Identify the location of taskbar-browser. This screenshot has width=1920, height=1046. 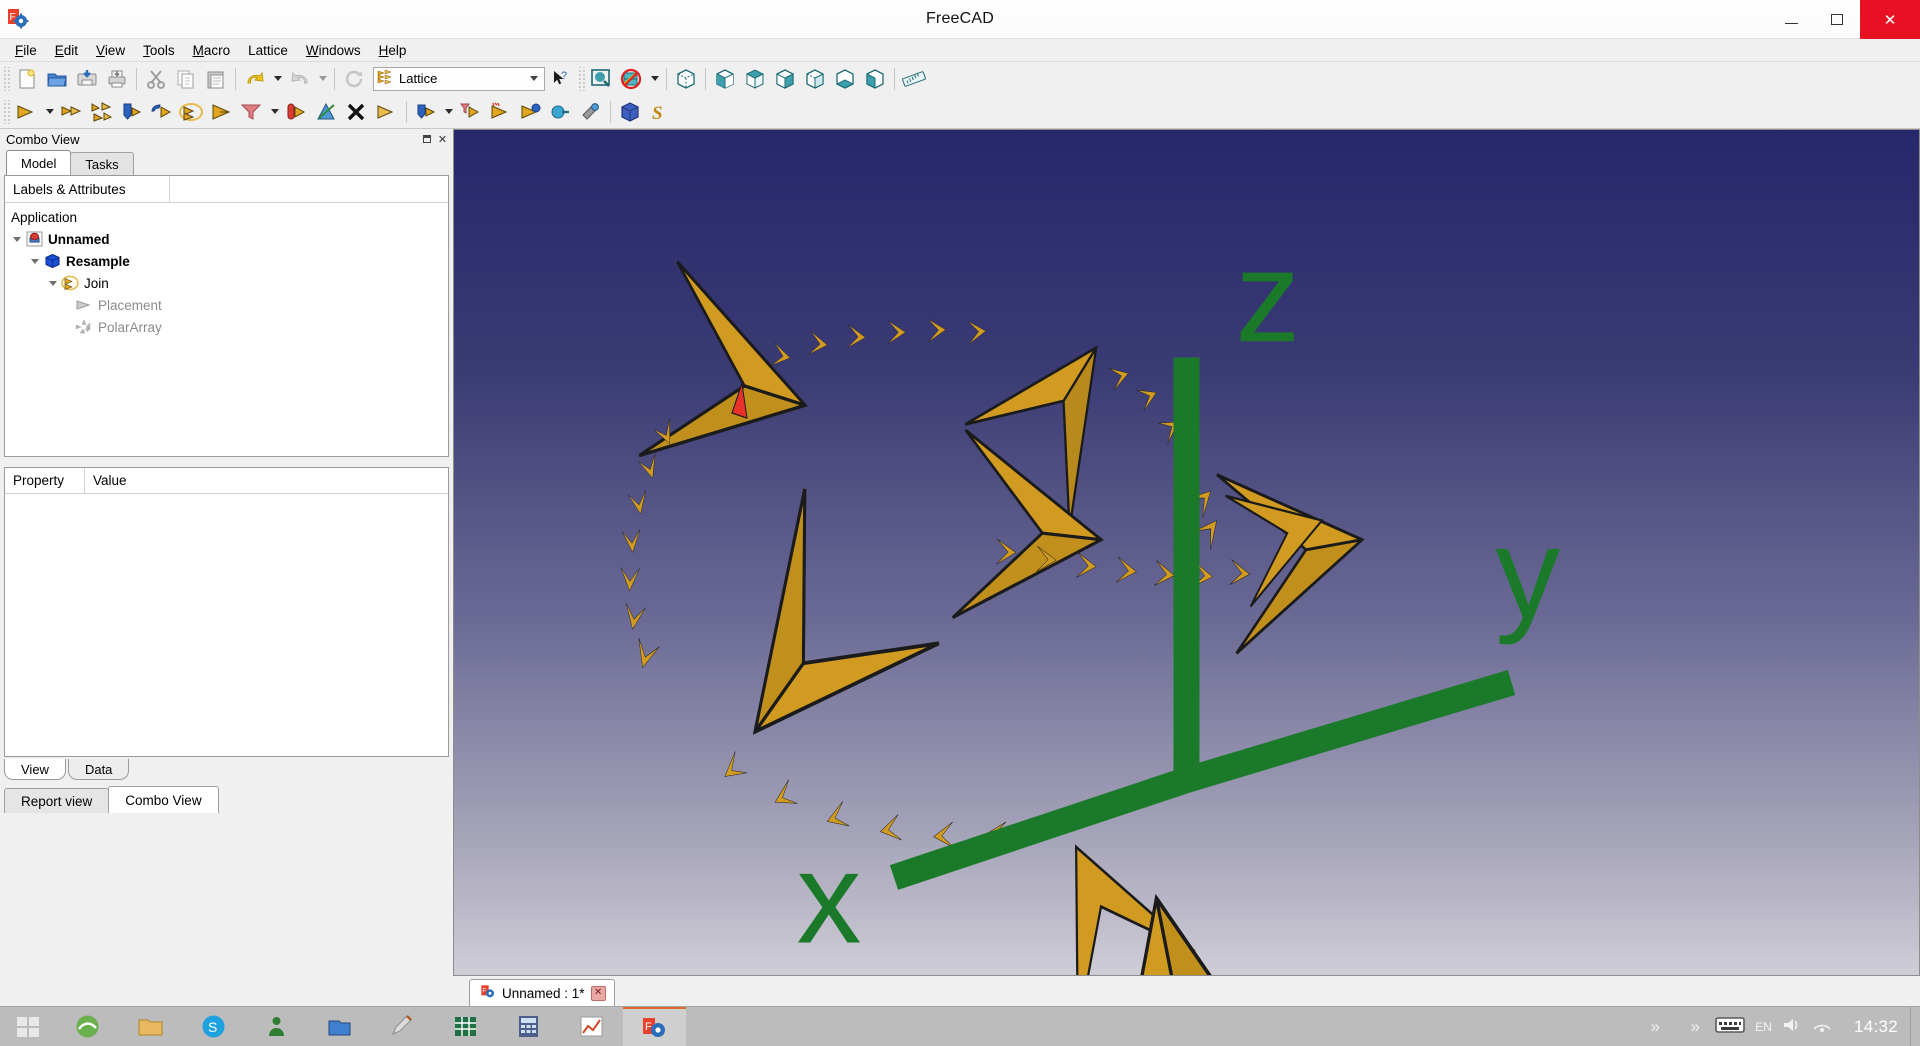
(87, 1026).